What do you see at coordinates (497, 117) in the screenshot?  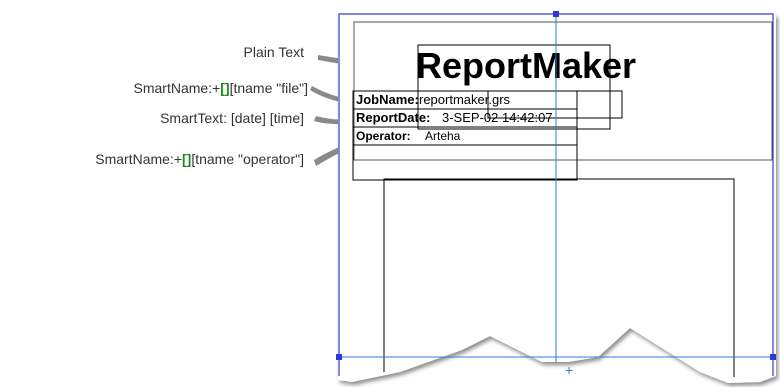 I see `reportdate-value: 3-SEP-02 14:42:07` at bounding box center [497, 117].